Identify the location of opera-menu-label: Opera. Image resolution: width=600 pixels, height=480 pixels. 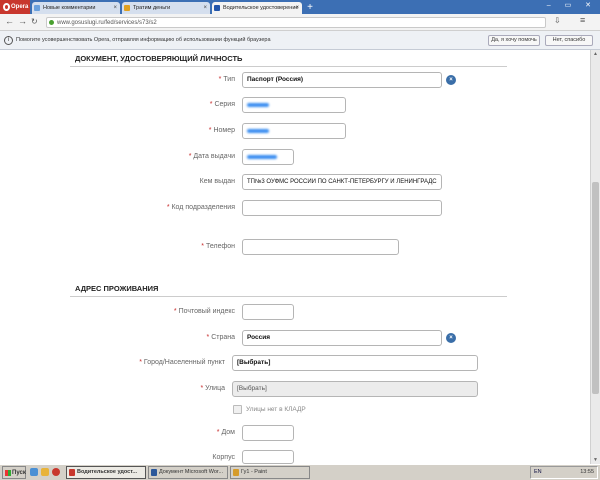
(20, 7).